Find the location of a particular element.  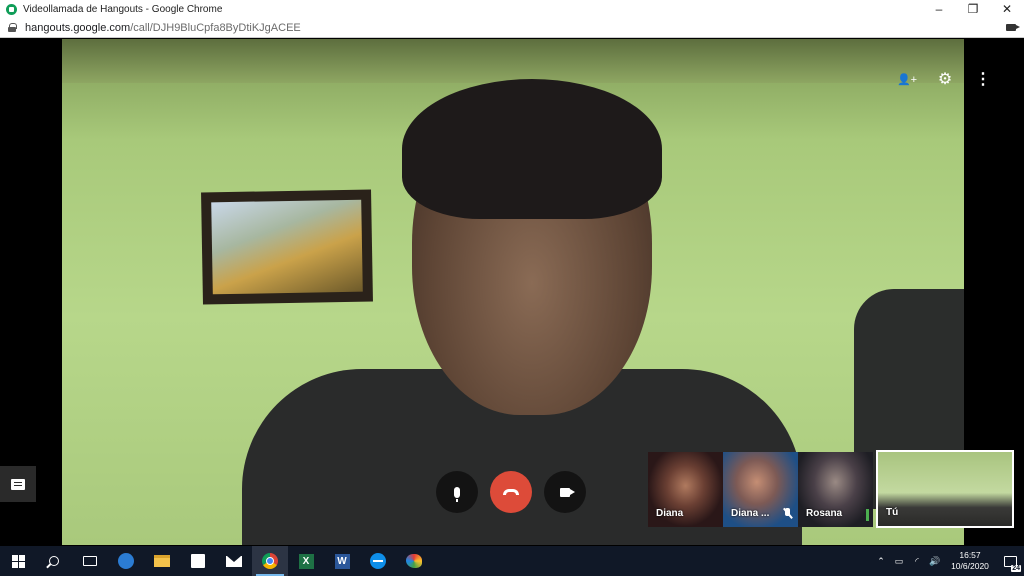

search-icon is located at coordinates (54, 561).